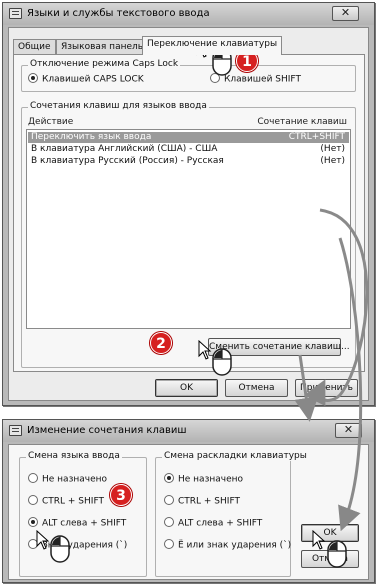 The width and height of the screenshot is (377, 585). What do you see at coordinates (302, 122) in the screenshot?
I see `column-keys: Сочетание клавиш` at bounding box center [302, 122].